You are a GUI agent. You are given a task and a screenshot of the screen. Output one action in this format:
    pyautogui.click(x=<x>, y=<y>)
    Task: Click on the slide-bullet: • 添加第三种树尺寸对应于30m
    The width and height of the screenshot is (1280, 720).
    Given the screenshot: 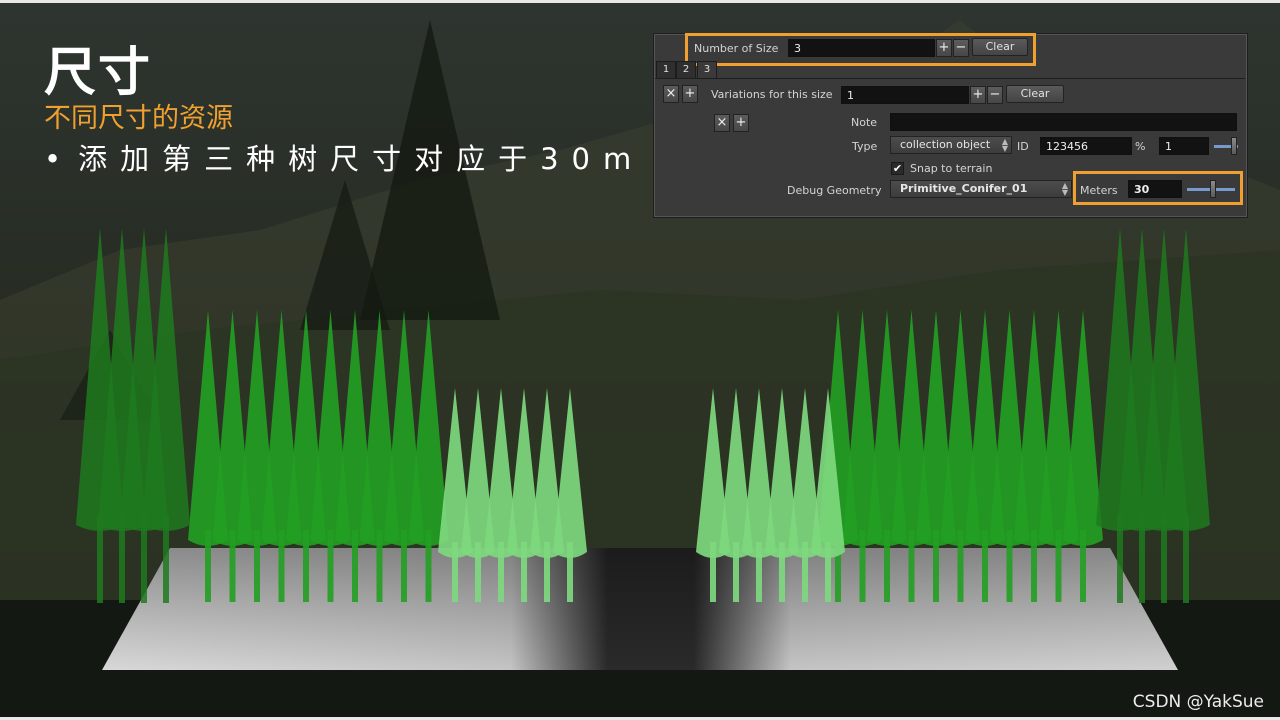 What is the action you would take?
    pyautogui.click(x=344, y=157)
    